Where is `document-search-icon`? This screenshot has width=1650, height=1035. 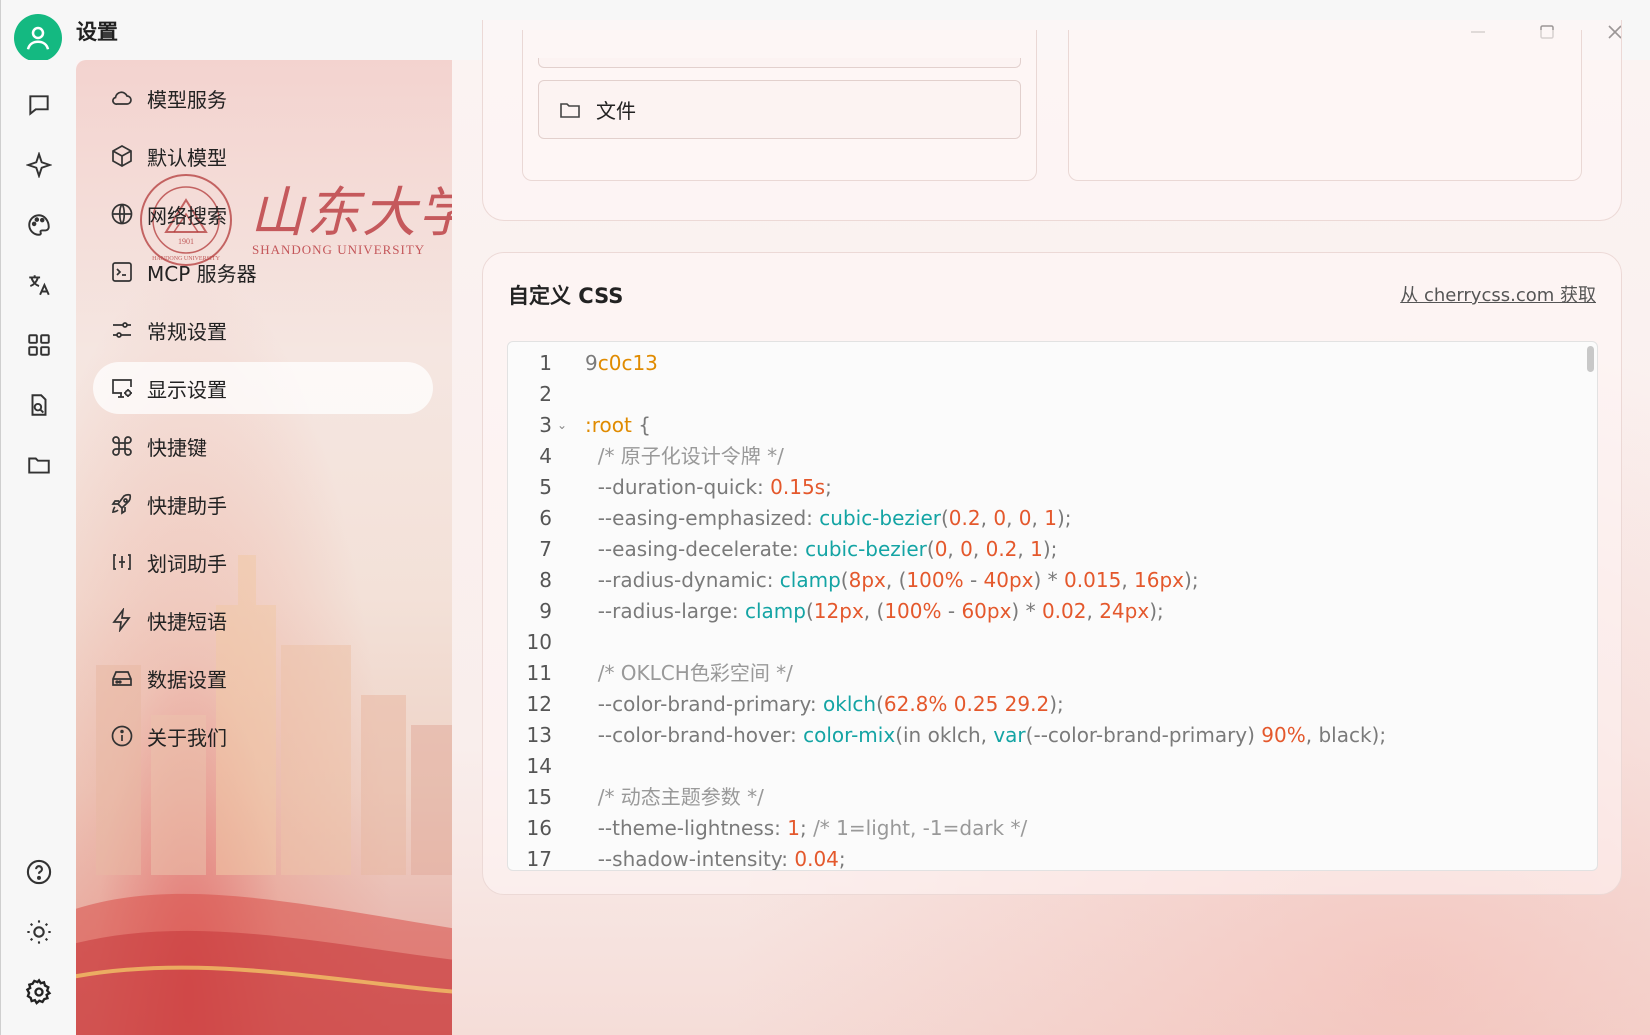
document-search-icon is located at coordinates (39, 405).